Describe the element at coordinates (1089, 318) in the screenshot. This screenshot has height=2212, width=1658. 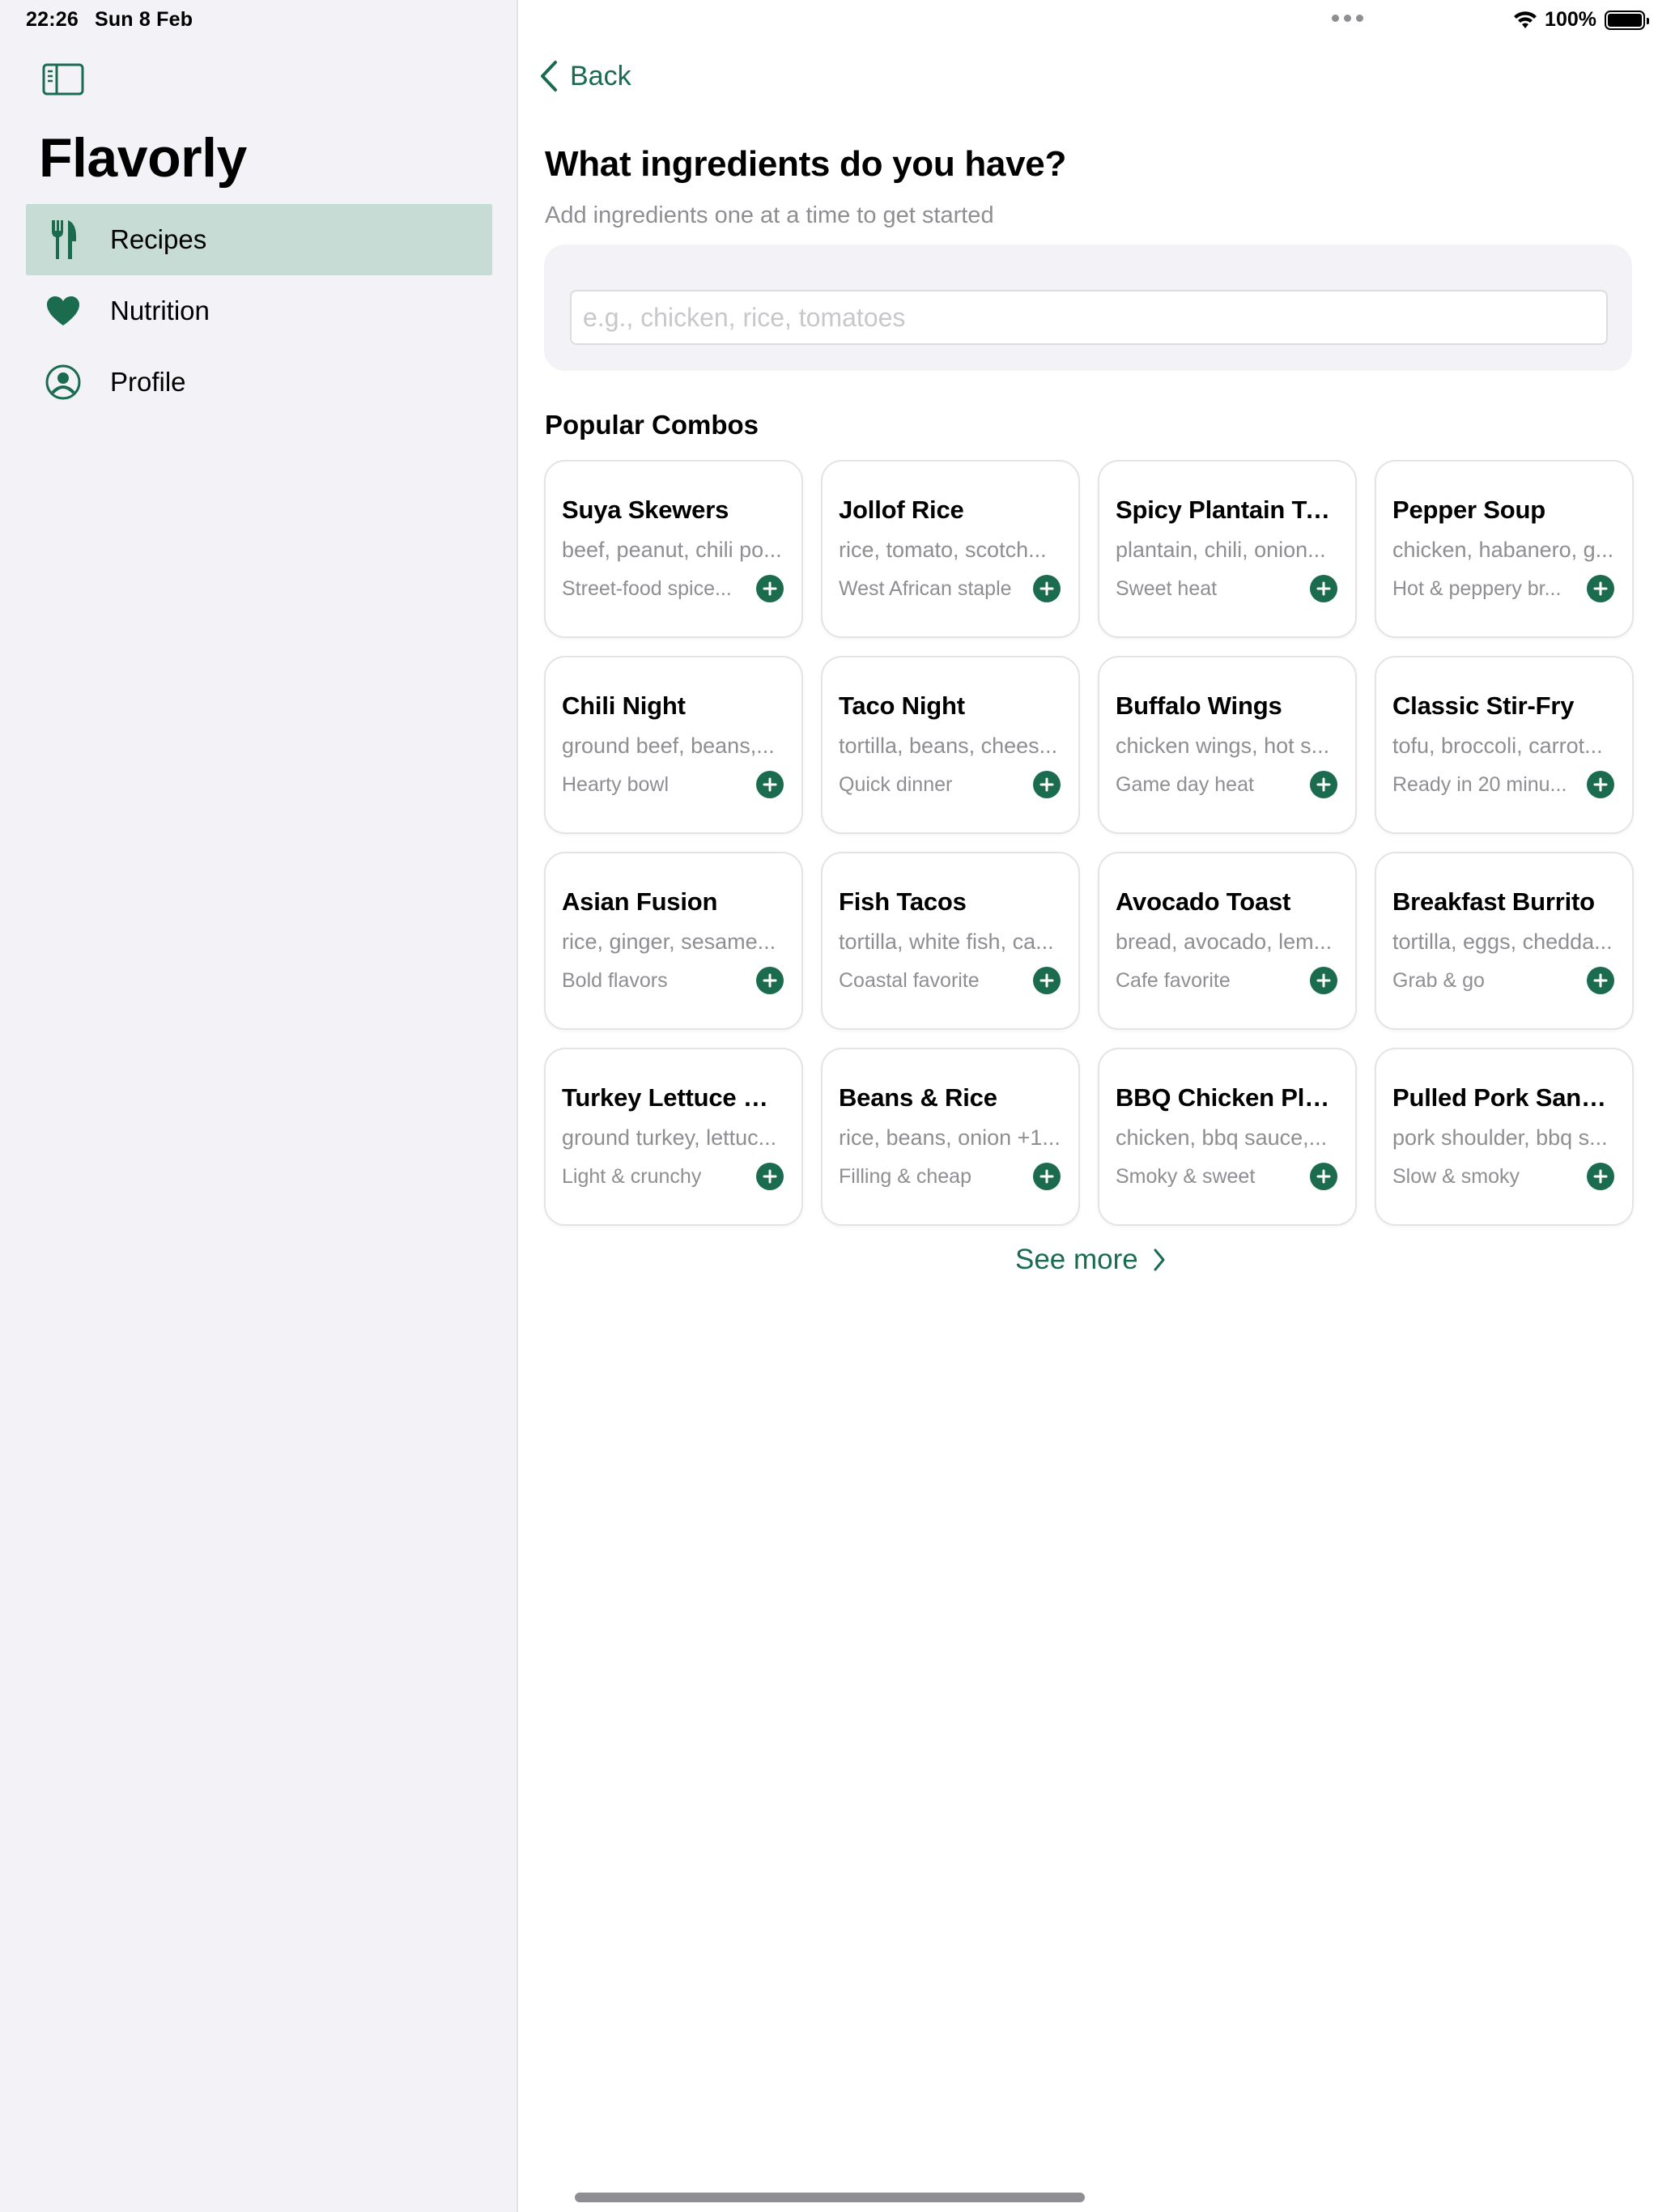
I see `ingredient-input` at that location.